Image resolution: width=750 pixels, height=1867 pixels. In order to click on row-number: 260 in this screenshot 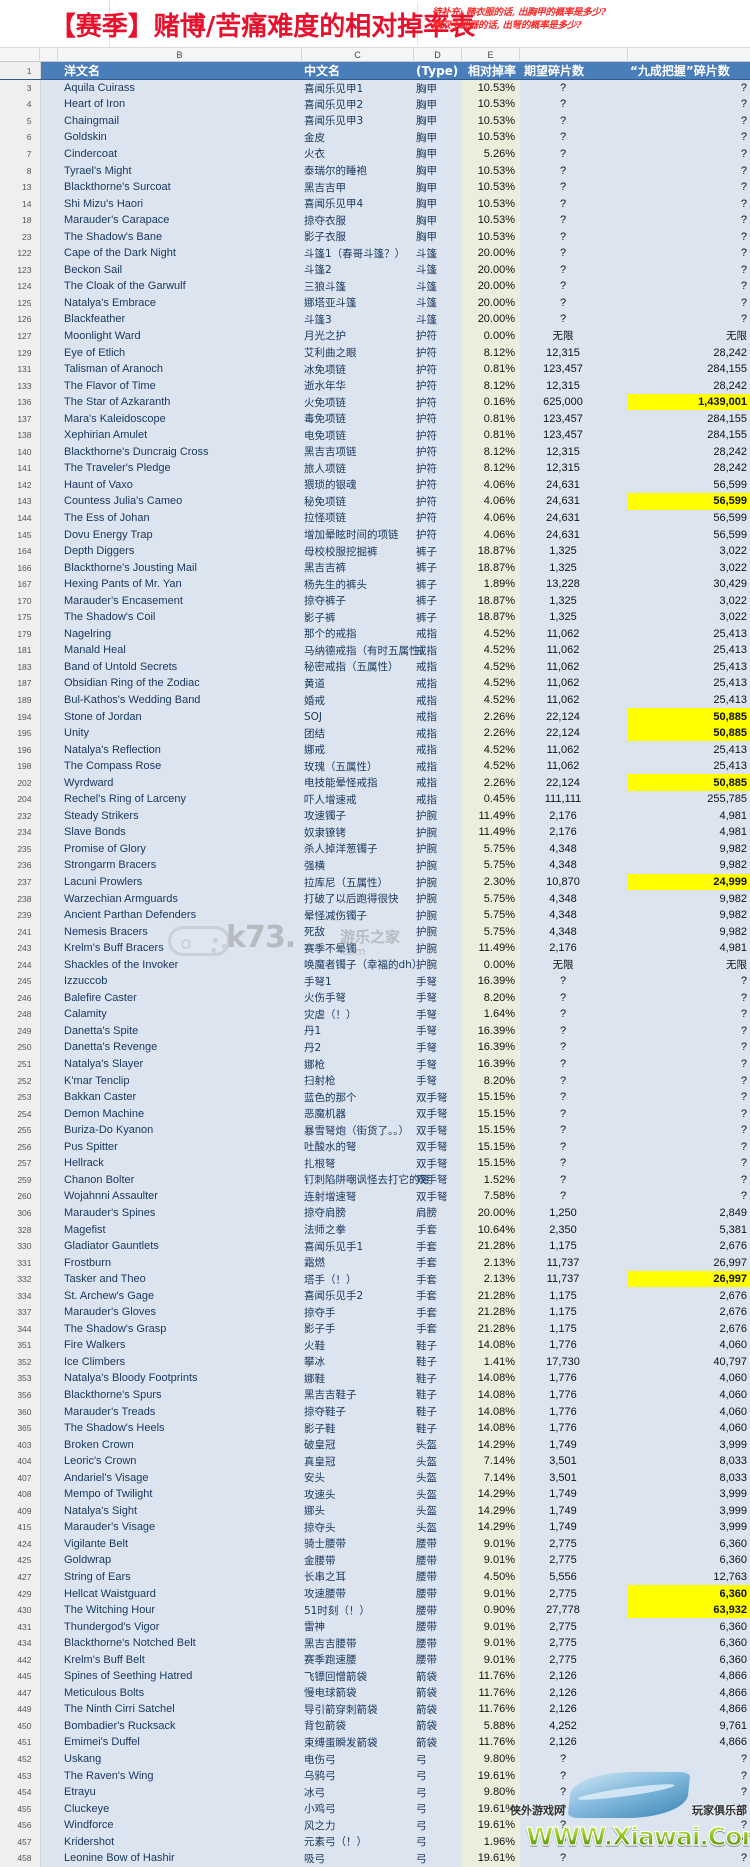, I will do `click(20, 1196)`.